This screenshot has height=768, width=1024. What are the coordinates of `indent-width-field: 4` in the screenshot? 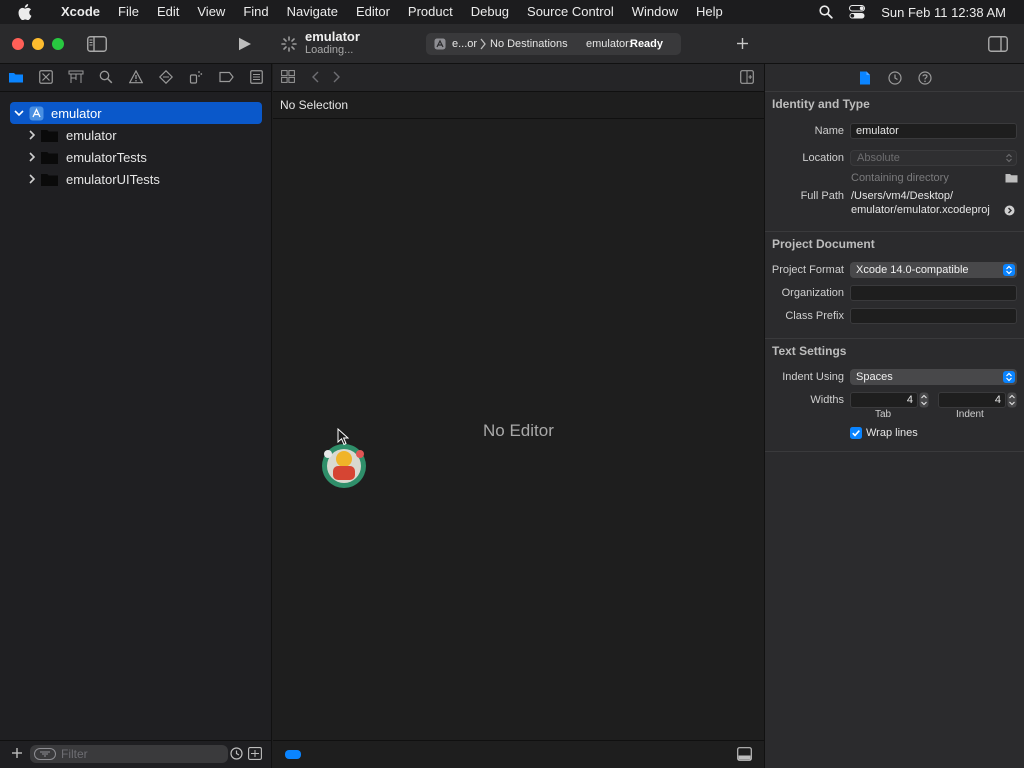 It's located at (972, 400).